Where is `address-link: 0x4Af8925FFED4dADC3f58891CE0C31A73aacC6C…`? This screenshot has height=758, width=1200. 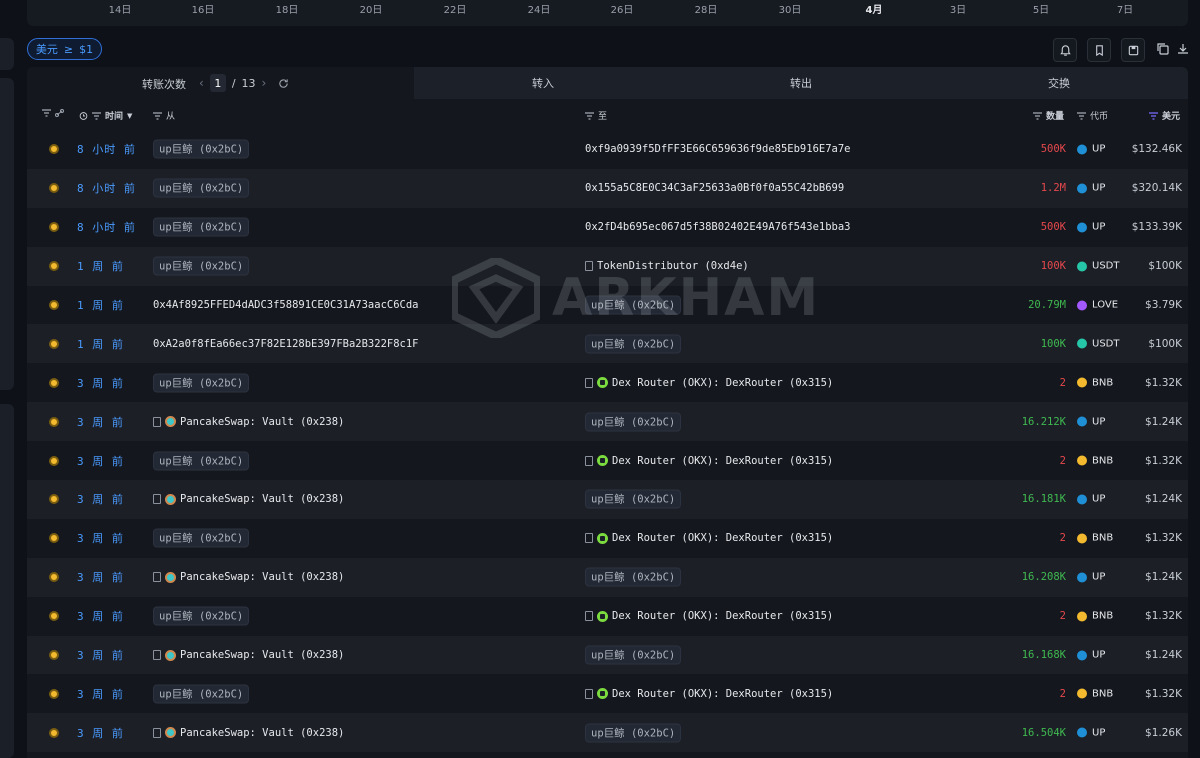 address-link: 0x4Af8925FFED4dADC3f58891CE0C31A73aacC6C… is located at coordinates (286, 305).